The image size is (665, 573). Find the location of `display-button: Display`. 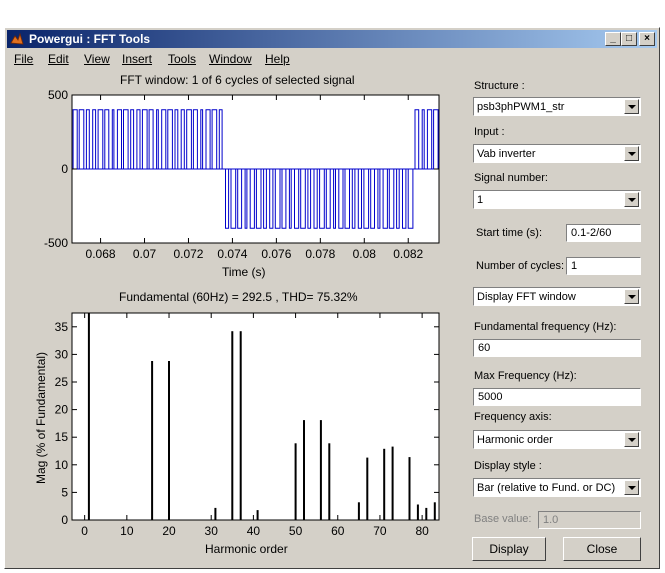

display-button: Display is located at coordinates (509, 549).